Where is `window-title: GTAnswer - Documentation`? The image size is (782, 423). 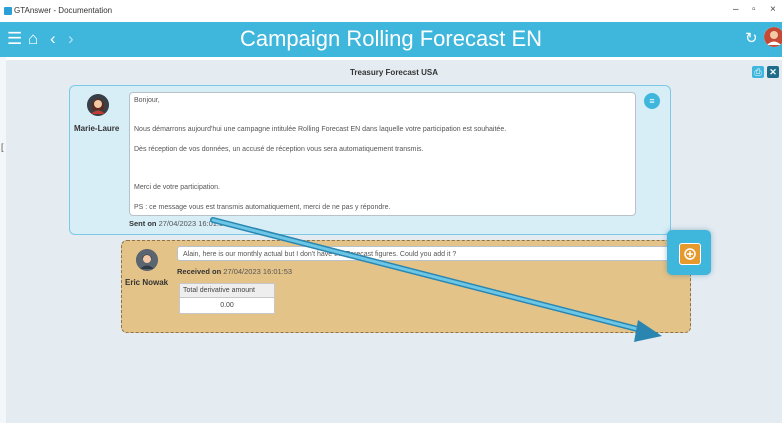 window-title: GTAnswer - Documentation is located at coordinates (63, 10).